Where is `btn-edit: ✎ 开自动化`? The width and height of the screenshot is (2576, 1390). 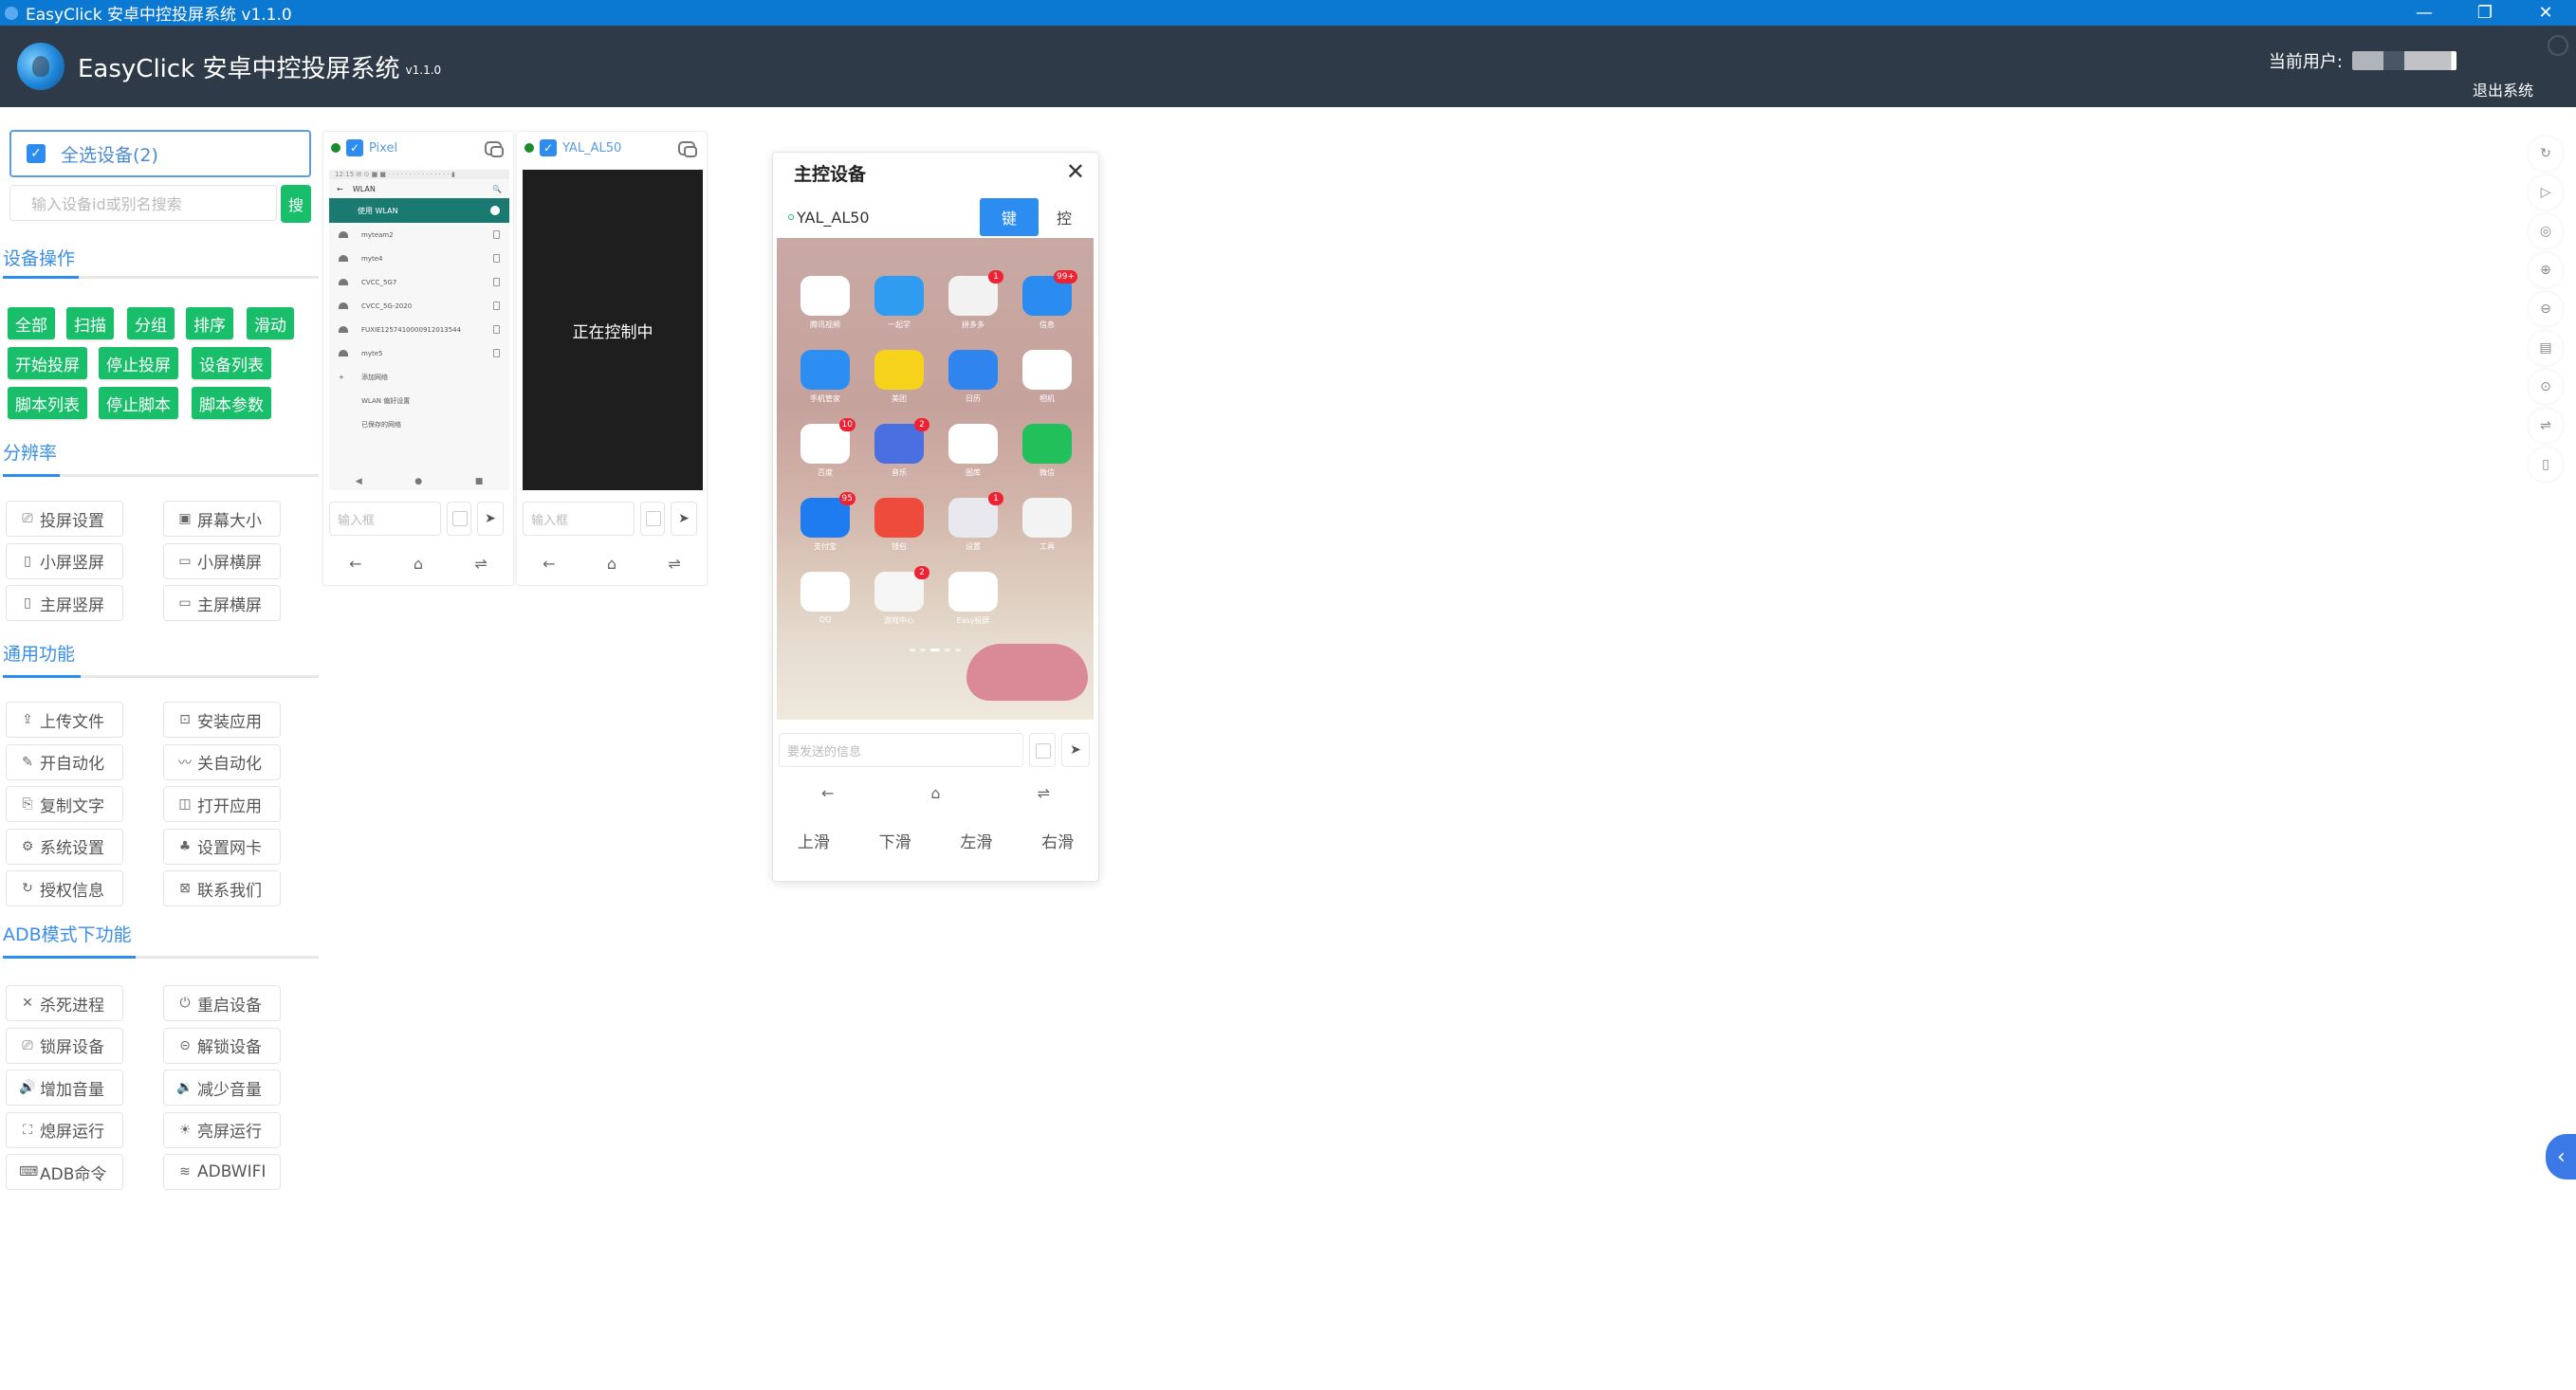 btn-edit: ✎ 开自动化 is located at coordinates (64, 762).